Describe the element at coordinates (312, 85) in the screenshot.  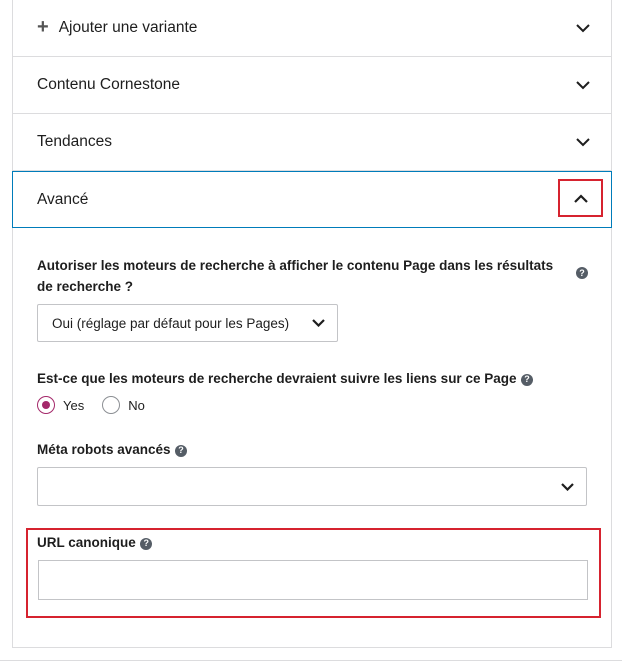
I see `cornerstone-toggle: Contenu Cornestone` at that location.